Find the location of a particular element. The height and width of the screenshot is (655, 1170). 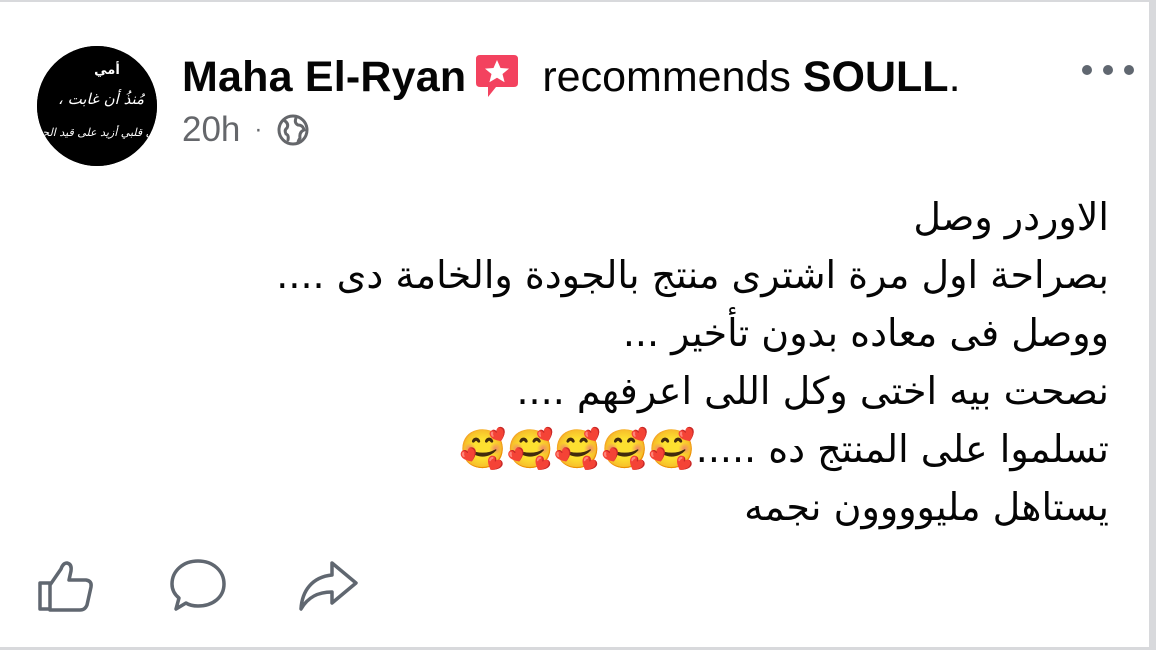

star-speech-bubble-icon is located at coordinates (497, 76).